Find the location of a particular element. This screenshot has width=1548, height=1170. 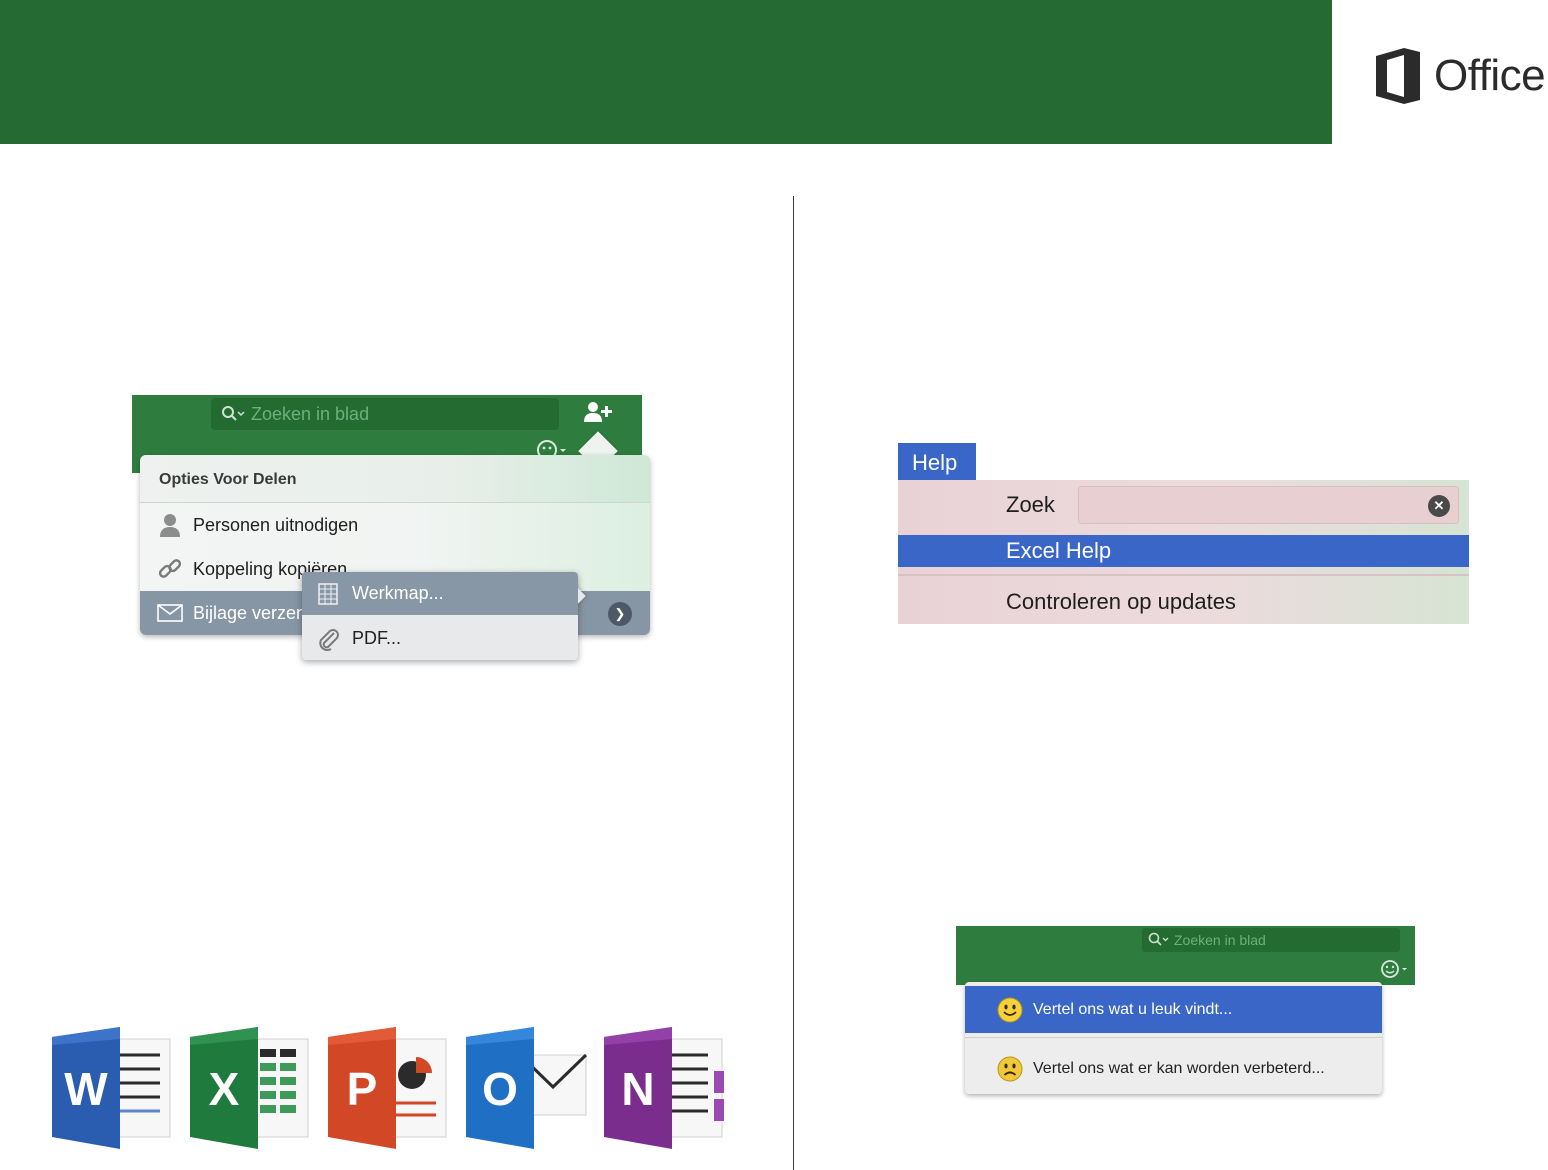

person-icon is located at coordinates (170, 525).